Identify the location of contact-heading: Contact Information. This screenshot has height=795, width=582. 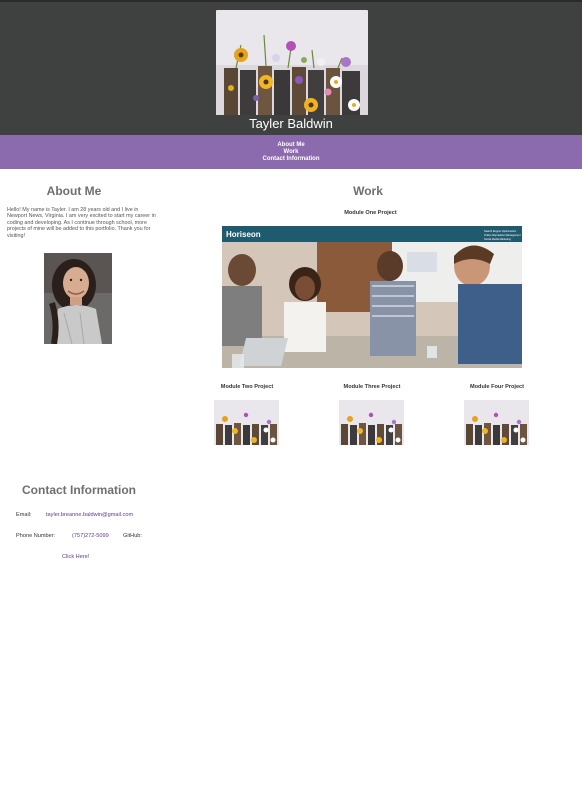
(79, 490).